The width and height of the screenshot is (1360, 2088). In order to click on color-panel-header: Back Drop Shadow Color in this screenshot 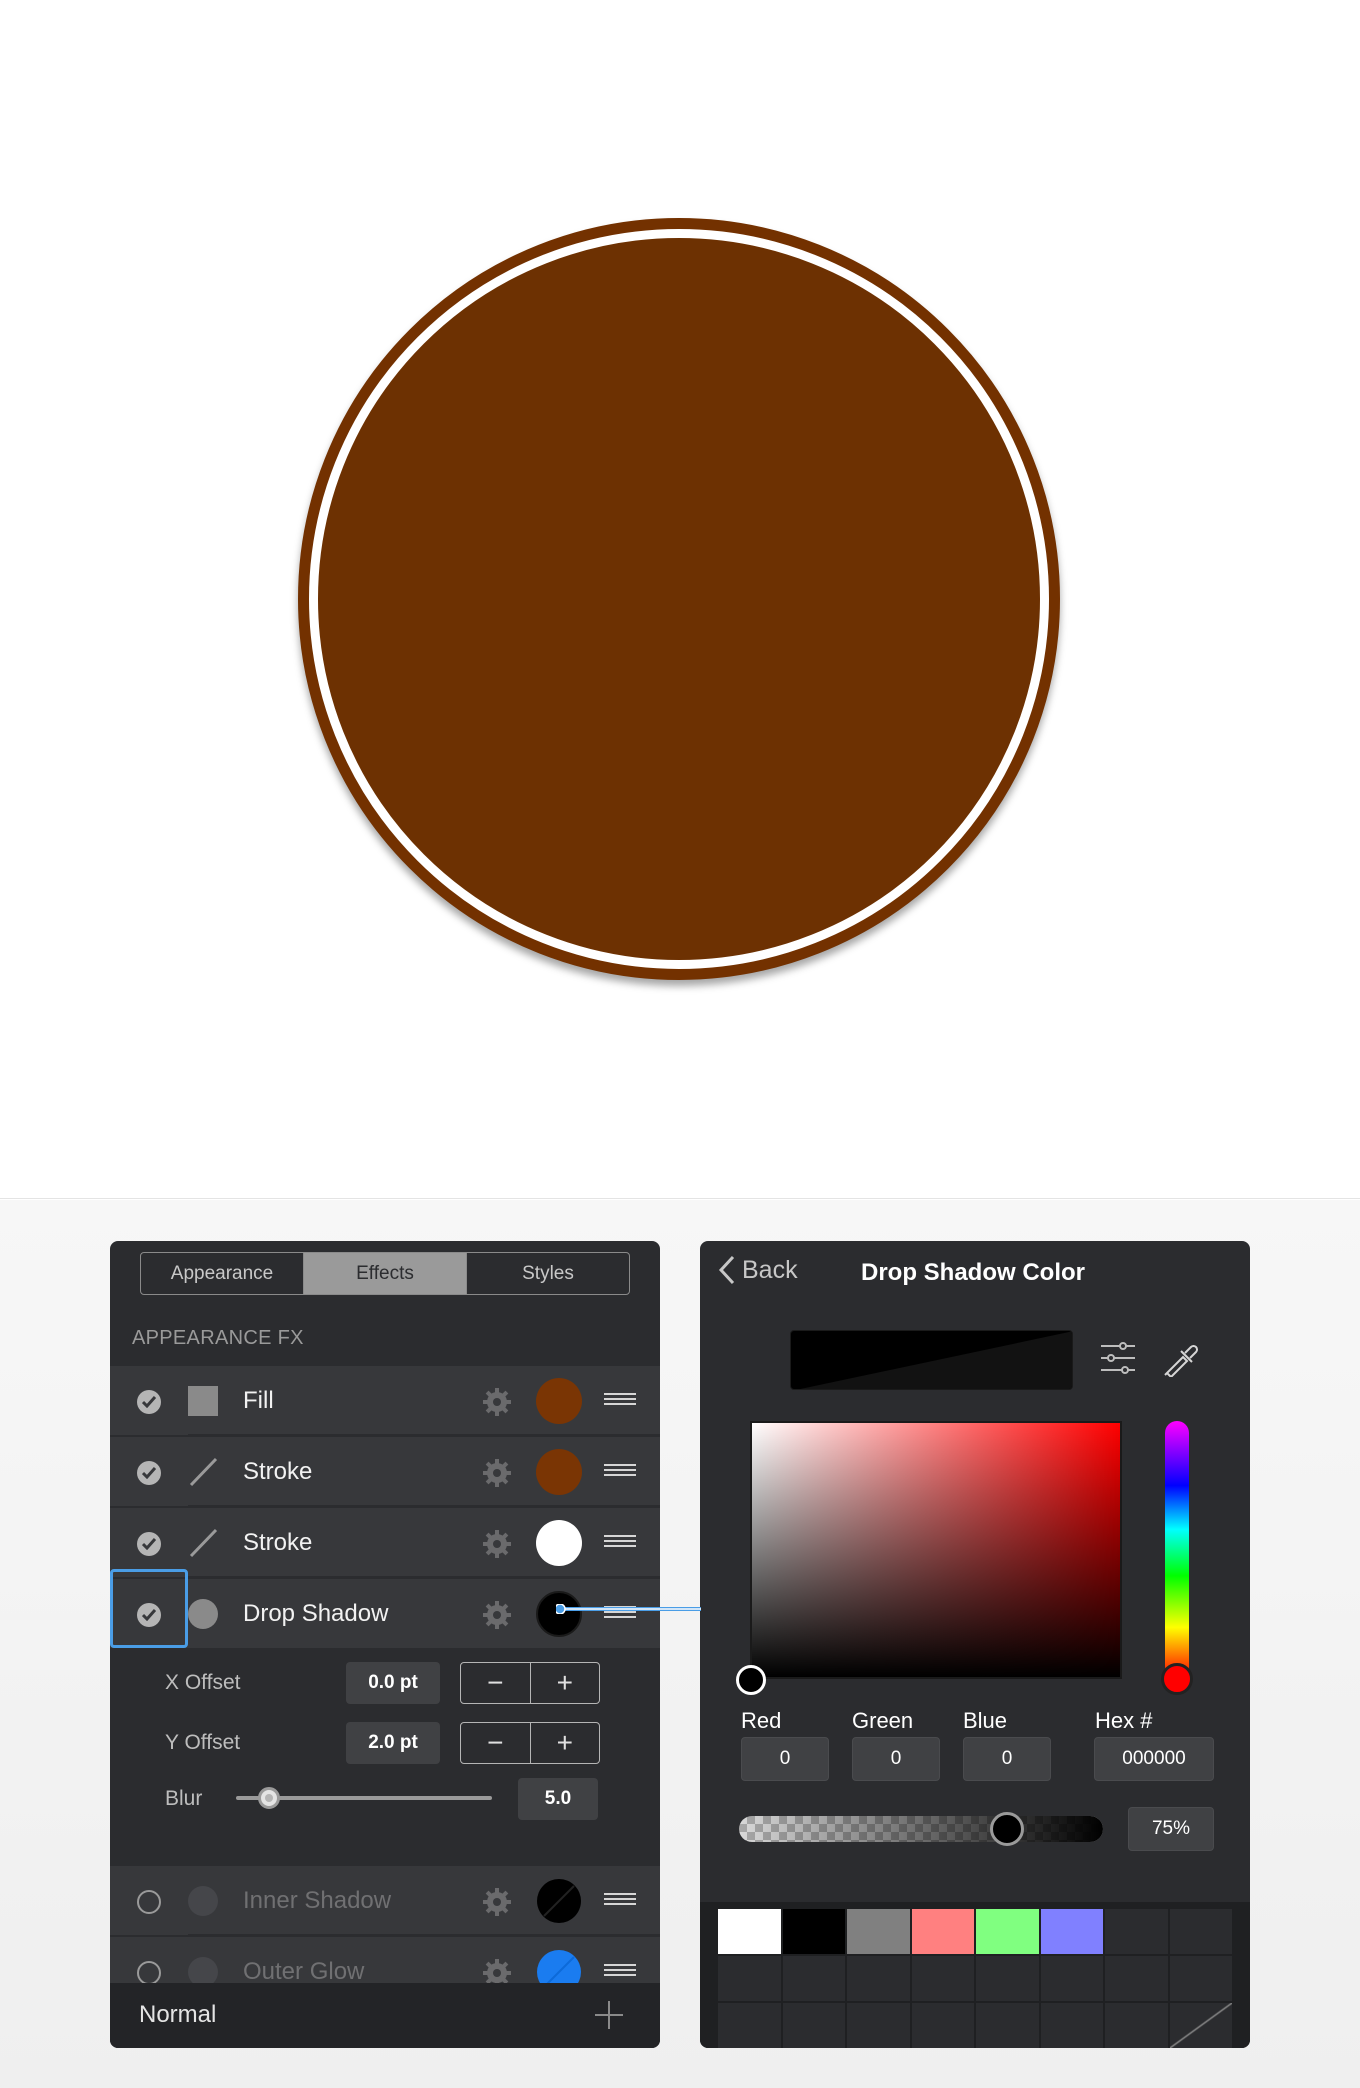, I will do `click(975, 1274)`.